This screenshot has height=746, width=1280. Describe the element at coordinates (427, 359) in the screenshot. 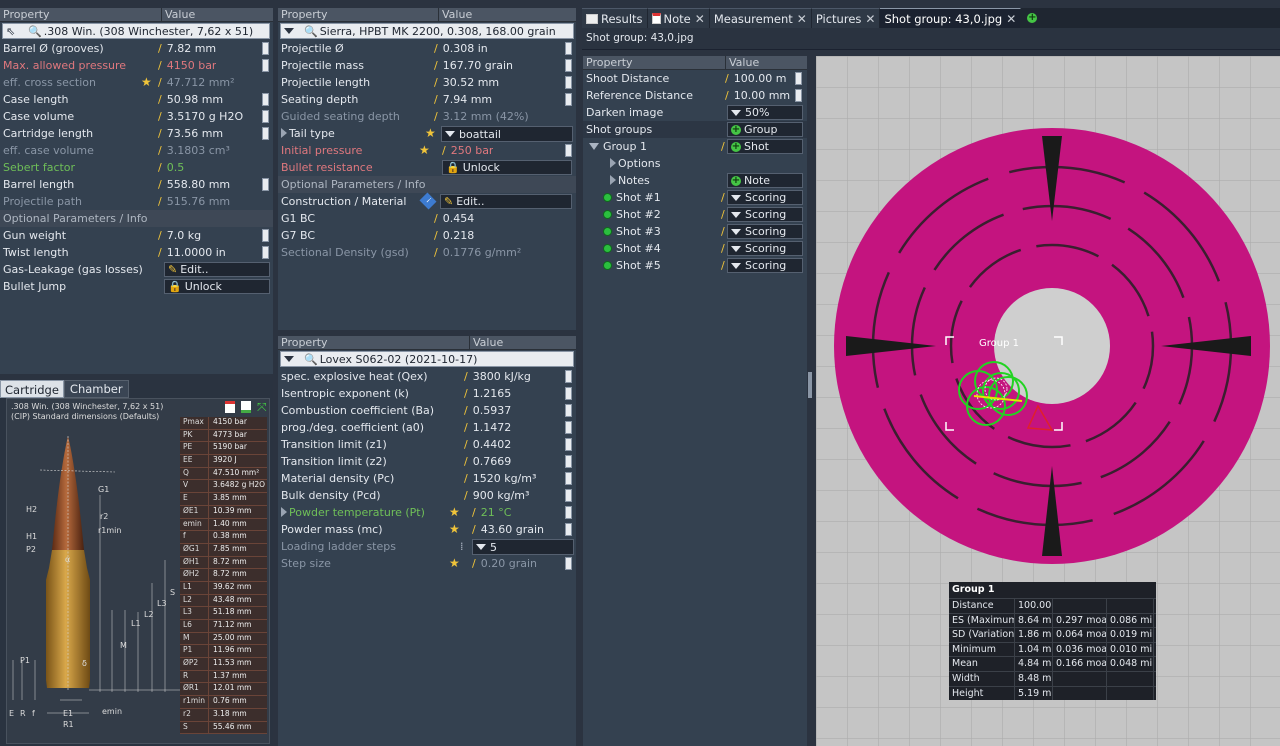

I see `powder-select: 🔍 Lovex S062-02 (2021-10-17)` at that location.